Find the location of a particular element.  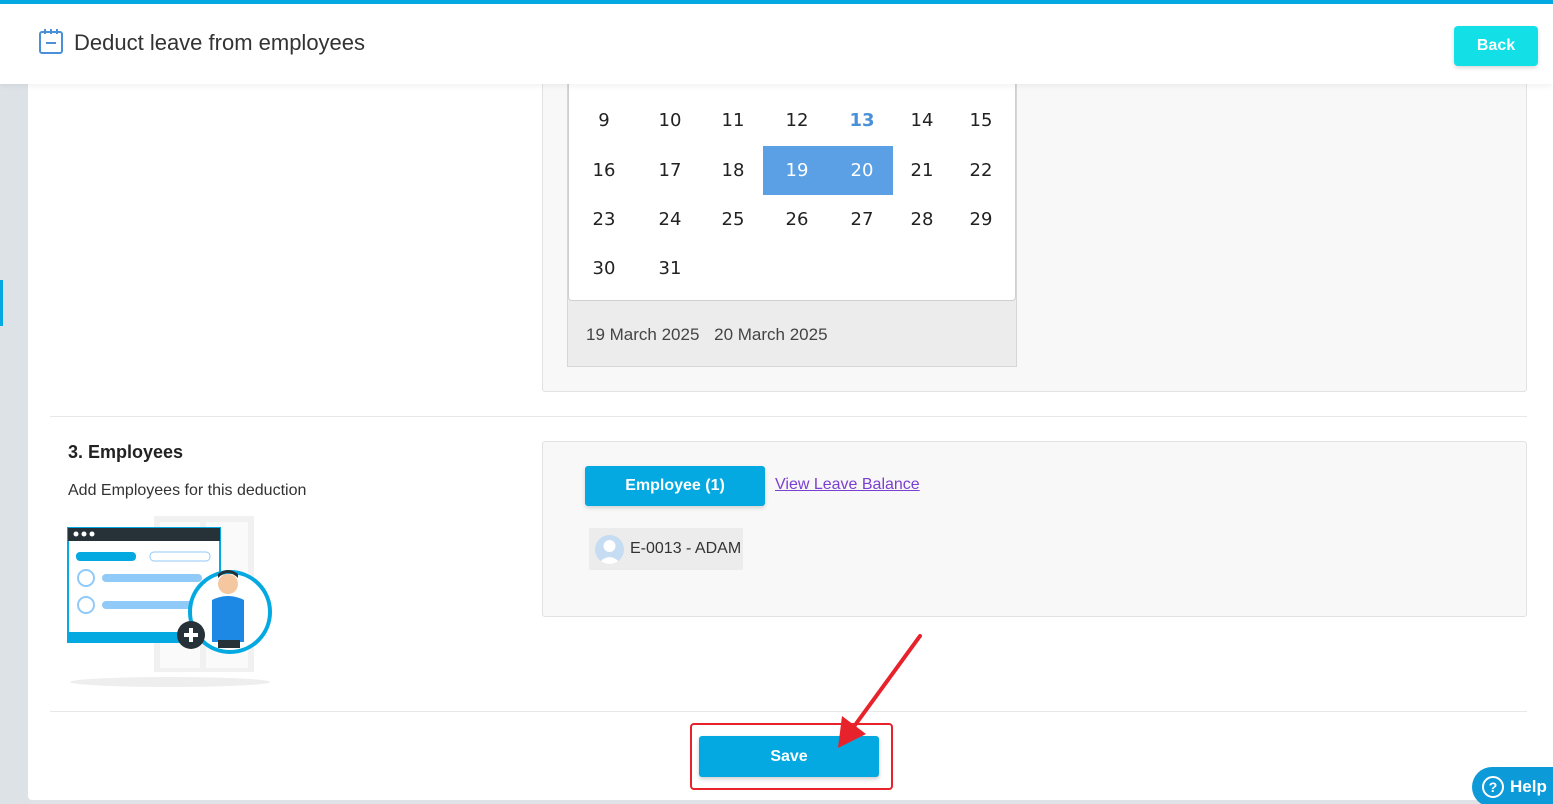

calendar-day: 23 is located at coordinates (604, 219).